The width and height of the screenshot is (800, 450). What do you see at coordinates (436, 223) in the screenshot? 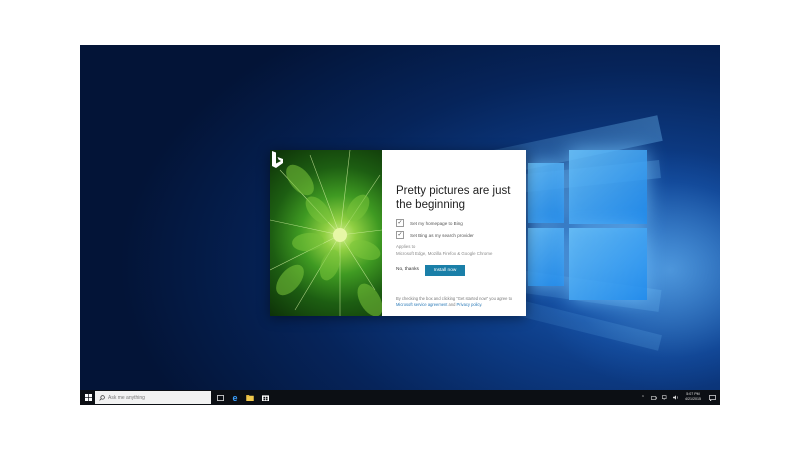
I see `homepage-option-label: Set my homepage to Bing` at bounding box center [436, 223].